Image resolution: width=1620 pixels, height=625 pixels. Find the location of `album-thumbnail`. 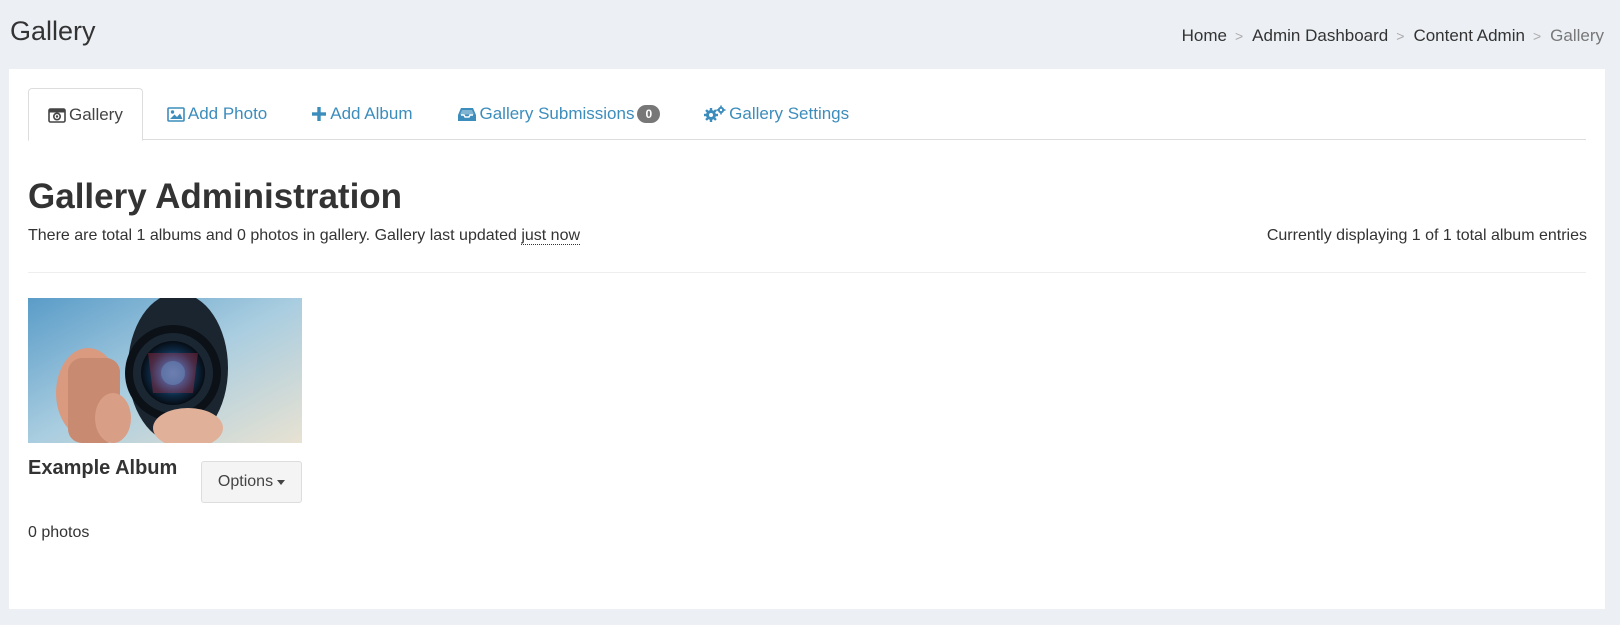

album-thumbnail is located at coordinates (165, 370).